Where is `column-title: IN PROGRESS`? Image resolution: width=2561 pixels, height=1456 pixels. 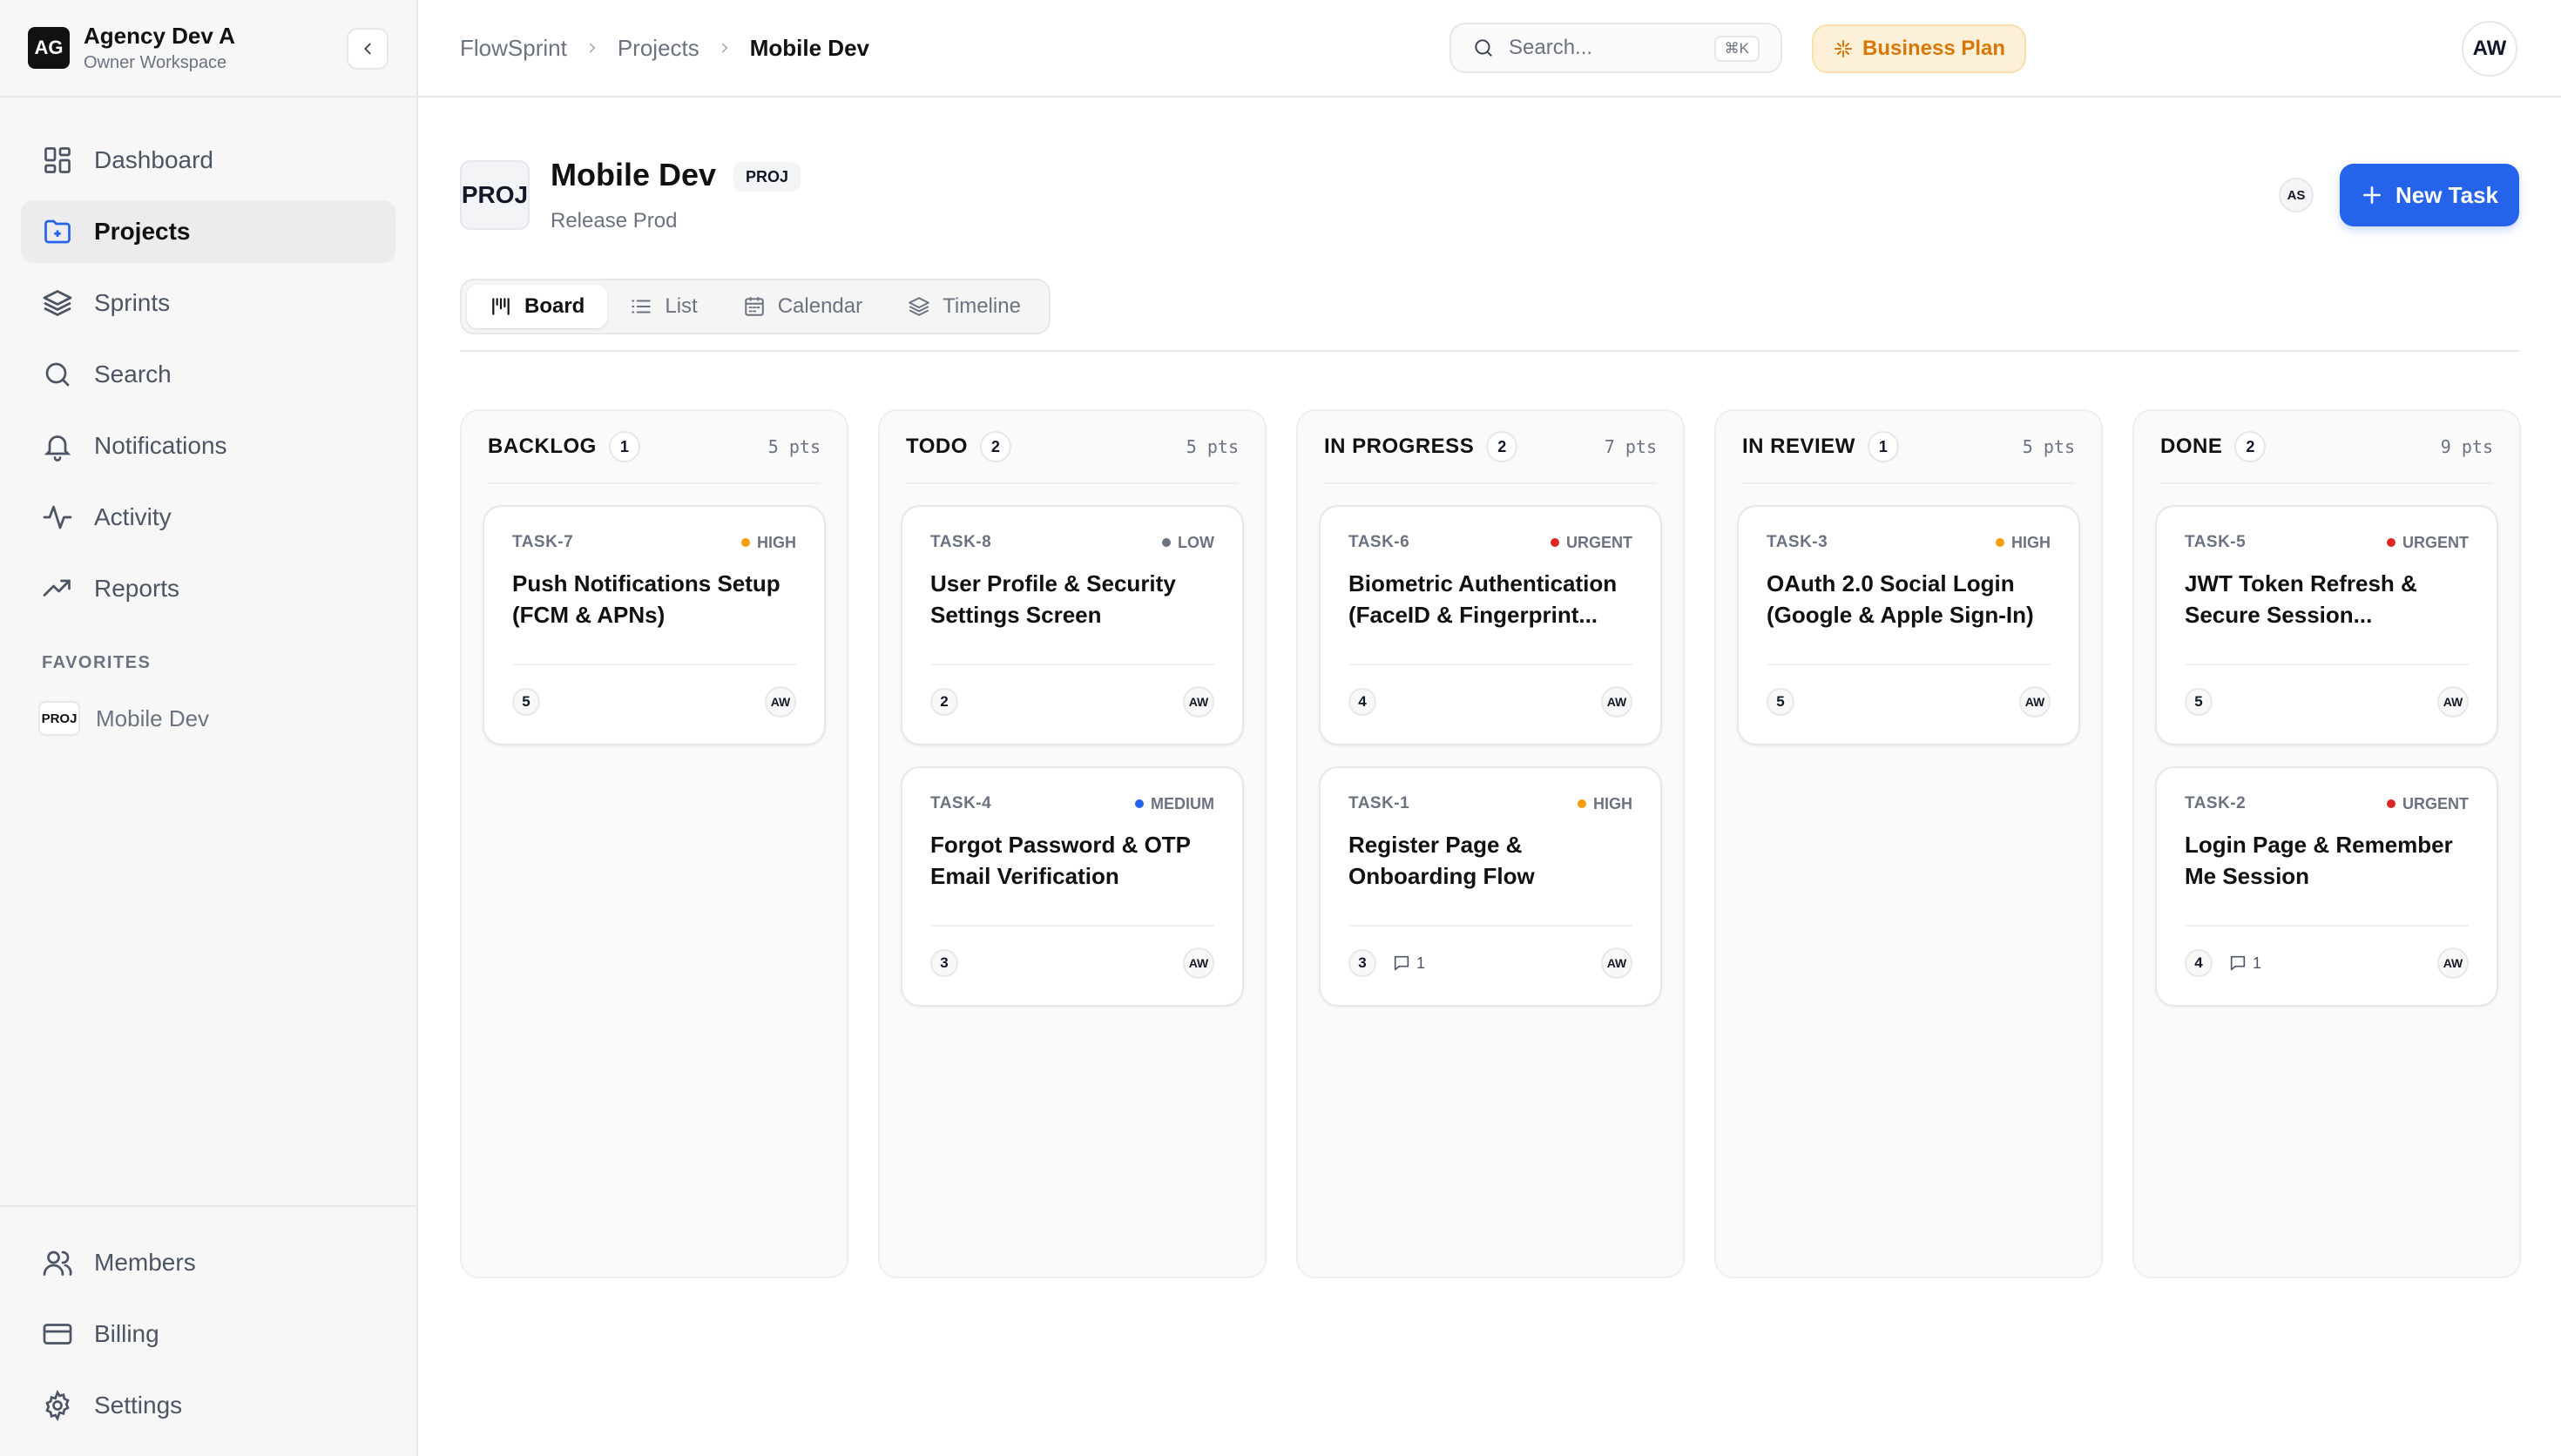 column-title: IN PROGRESS is located at coordinates (1399, 446).